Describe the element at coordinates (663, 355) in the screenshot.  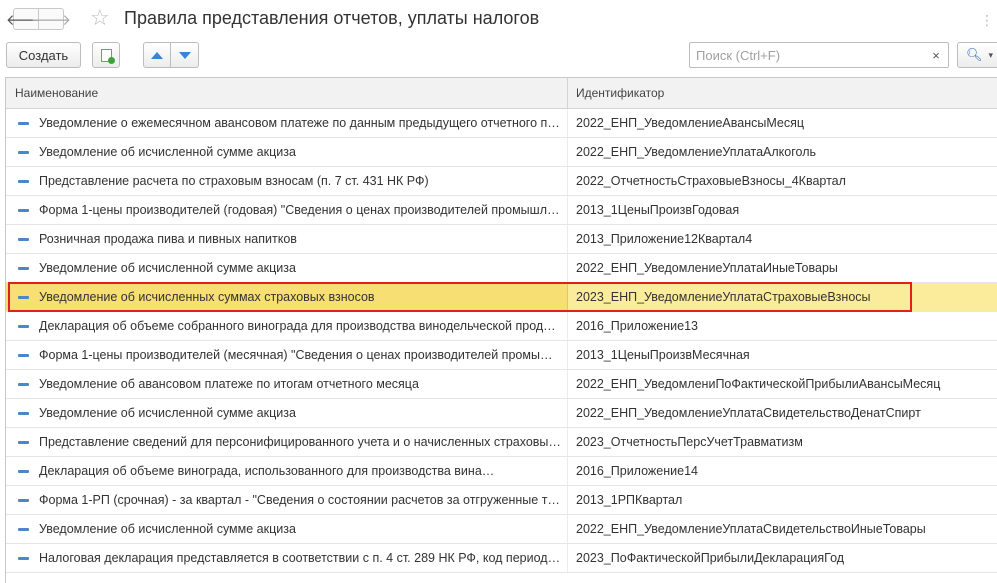
I see `cell-identifier: 2013_1ЦеныПроизвМесячная` at that location.